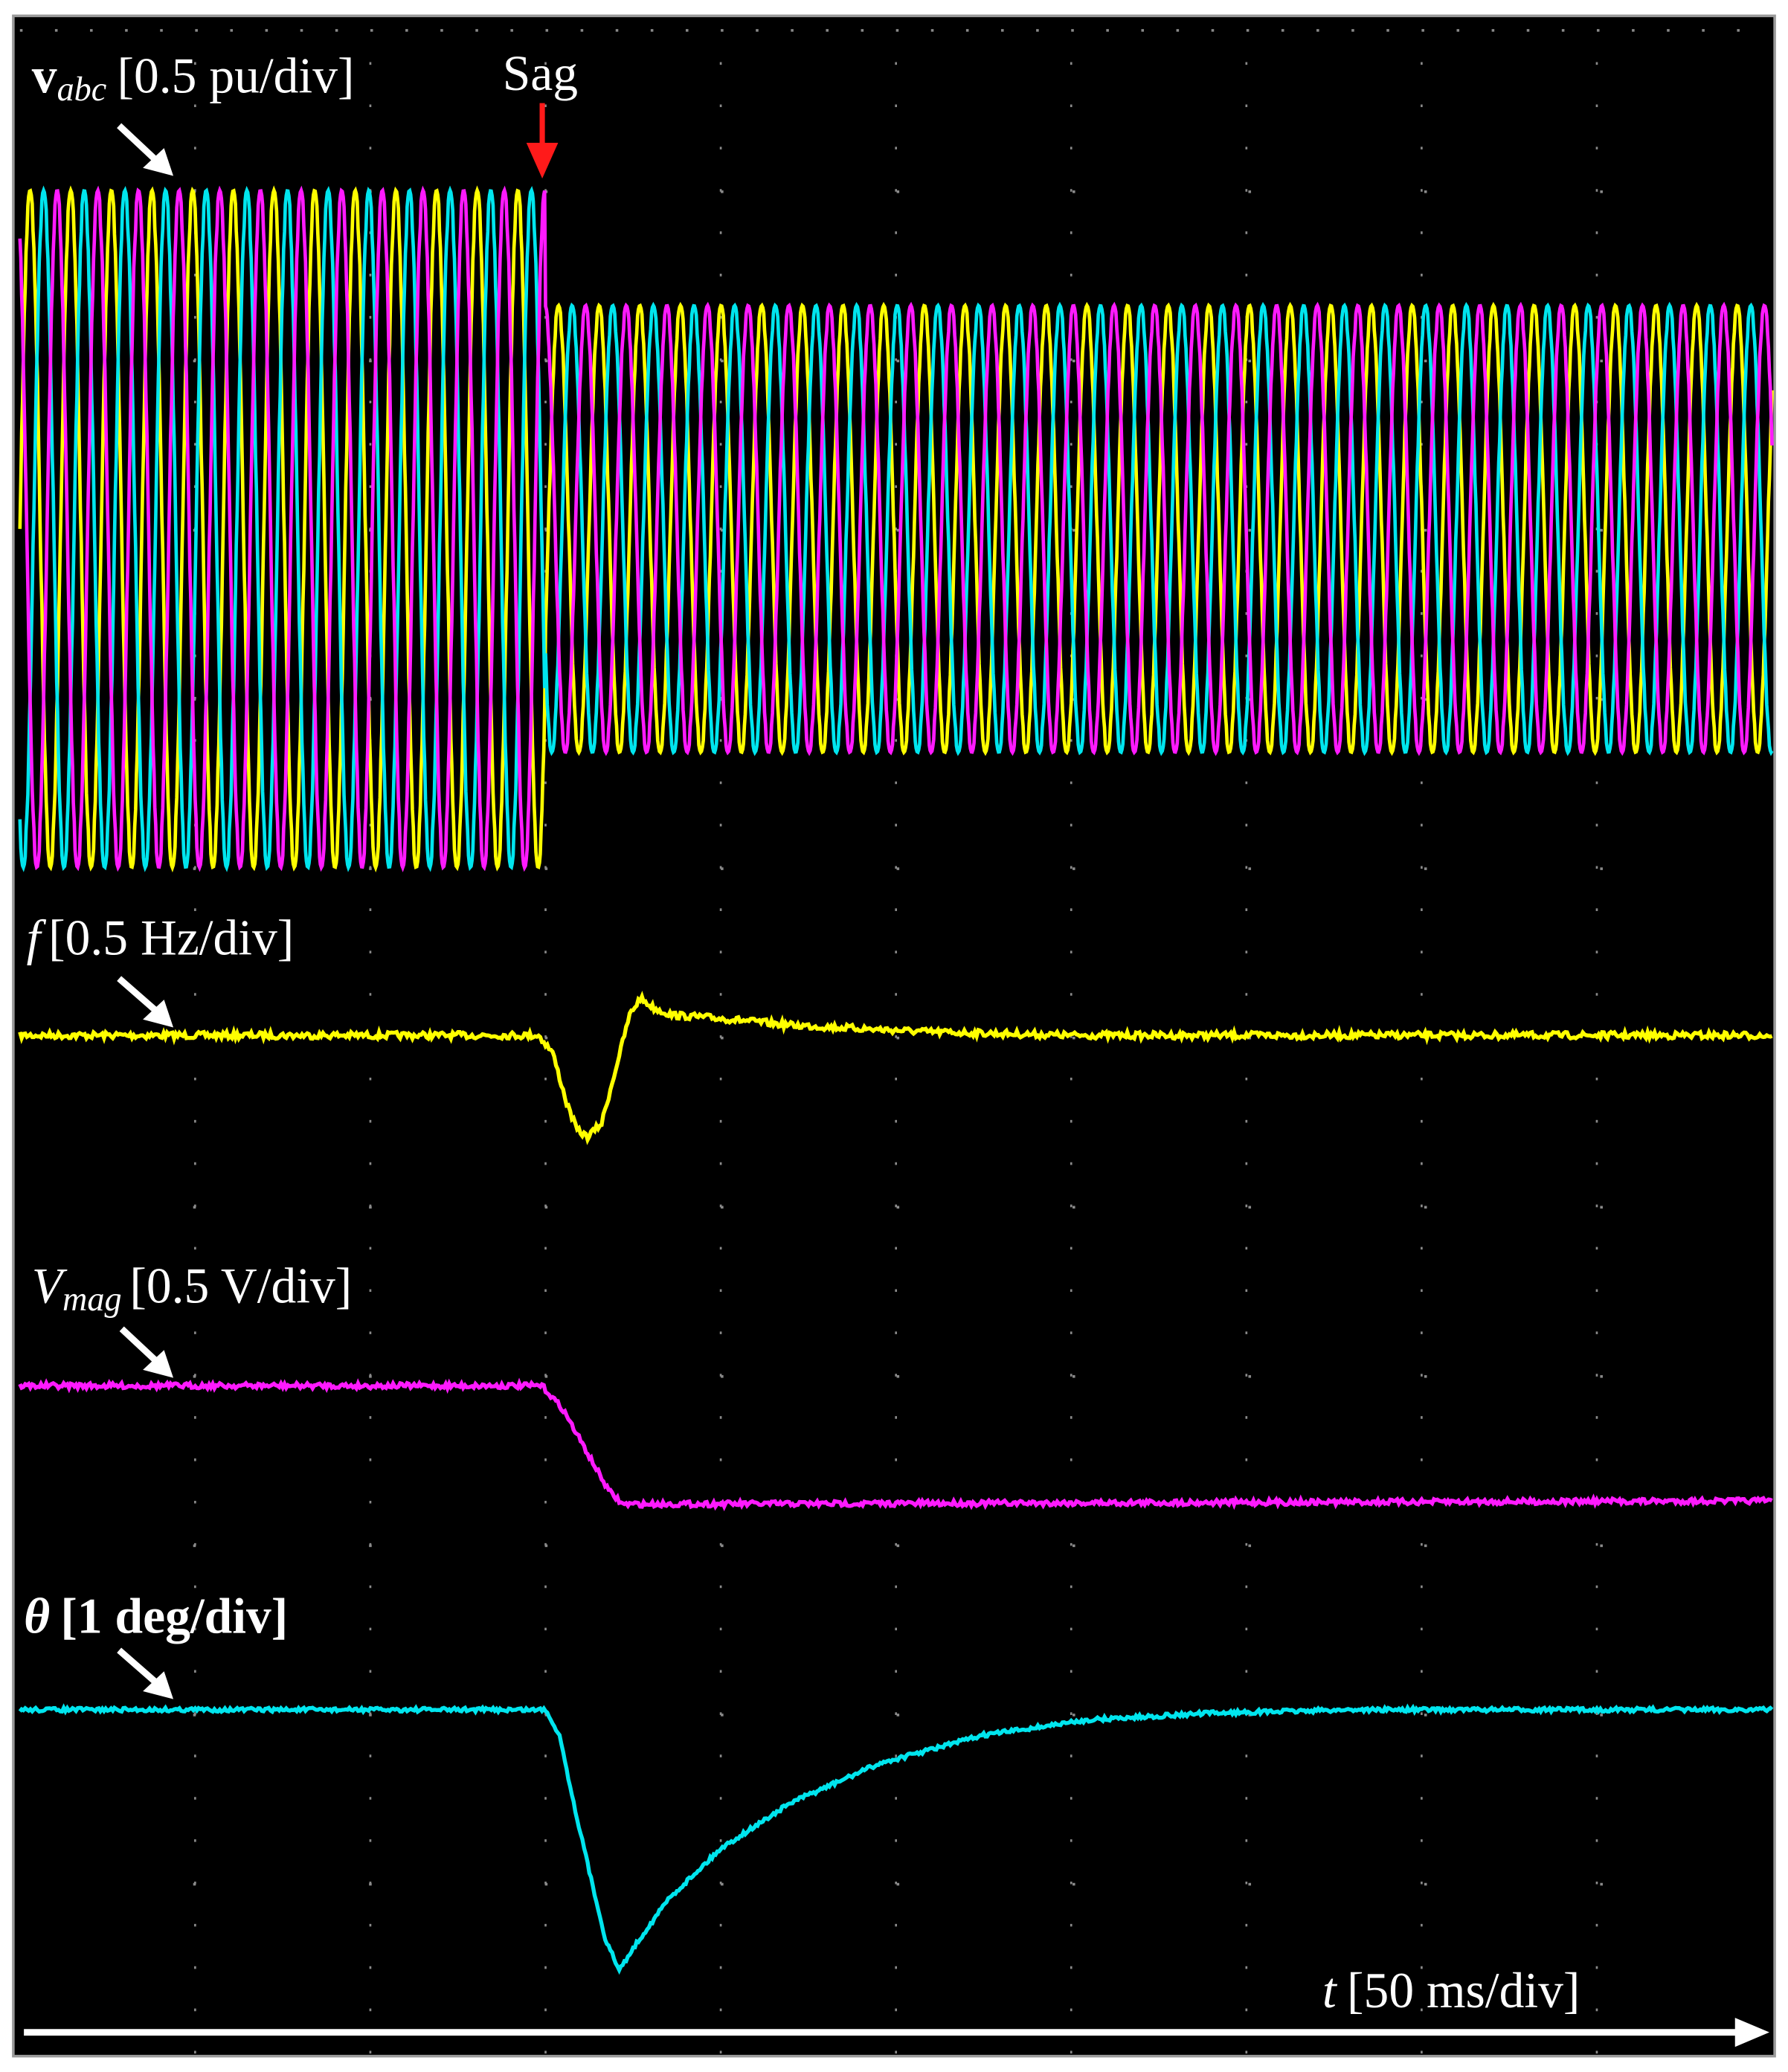 This screenshot has width=1788, height=2072. What do you see at coordinates (540, 73) in the screenshot?
I see `sag-label: Sag` at bounding box center [540, 73].